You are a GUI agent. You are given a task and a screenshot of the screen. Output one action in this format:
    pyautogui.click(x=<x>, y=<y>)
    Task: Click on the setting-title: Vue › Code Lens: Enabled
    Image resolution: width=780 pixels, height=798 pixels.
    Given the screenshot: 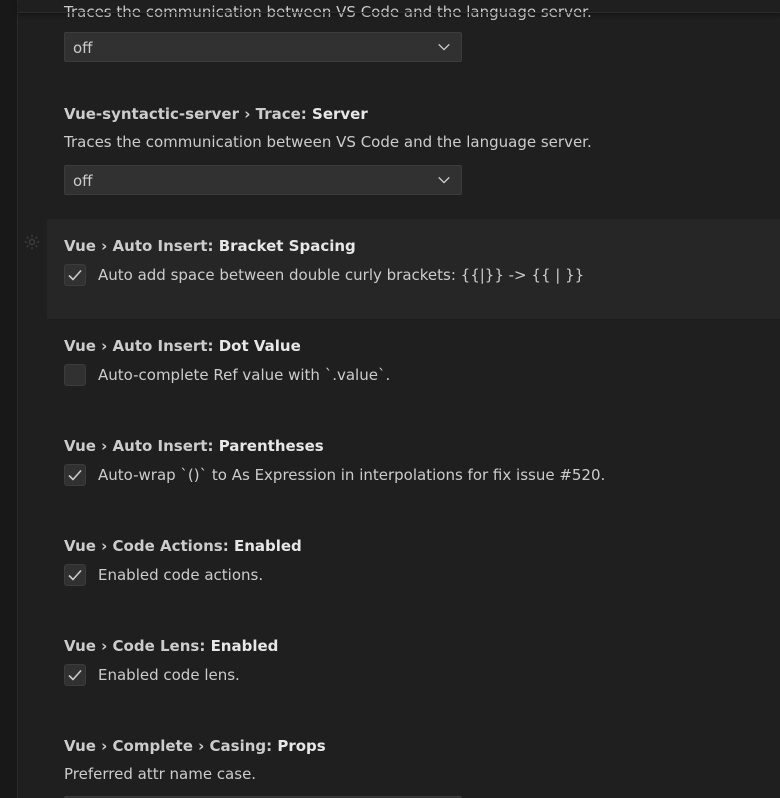 What is the action you would take?
    pyautogui.click(x=171, y=646)
    